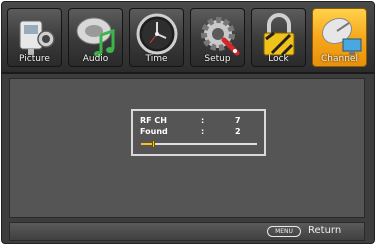 The height and width of the screenshot is (245, 376). Describe the element at coordinates (34, 59) in the screenshot. I see `tab-label-picture: Picture` at that location.